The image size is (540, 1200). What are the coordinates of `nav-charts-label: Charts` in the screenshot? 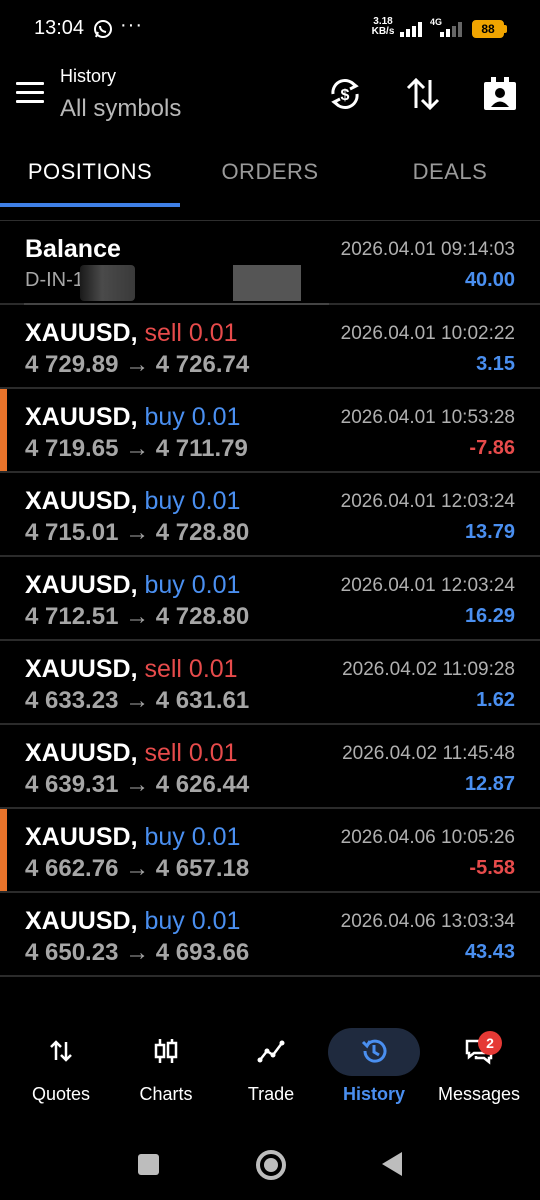 It's located at (166, 1094).